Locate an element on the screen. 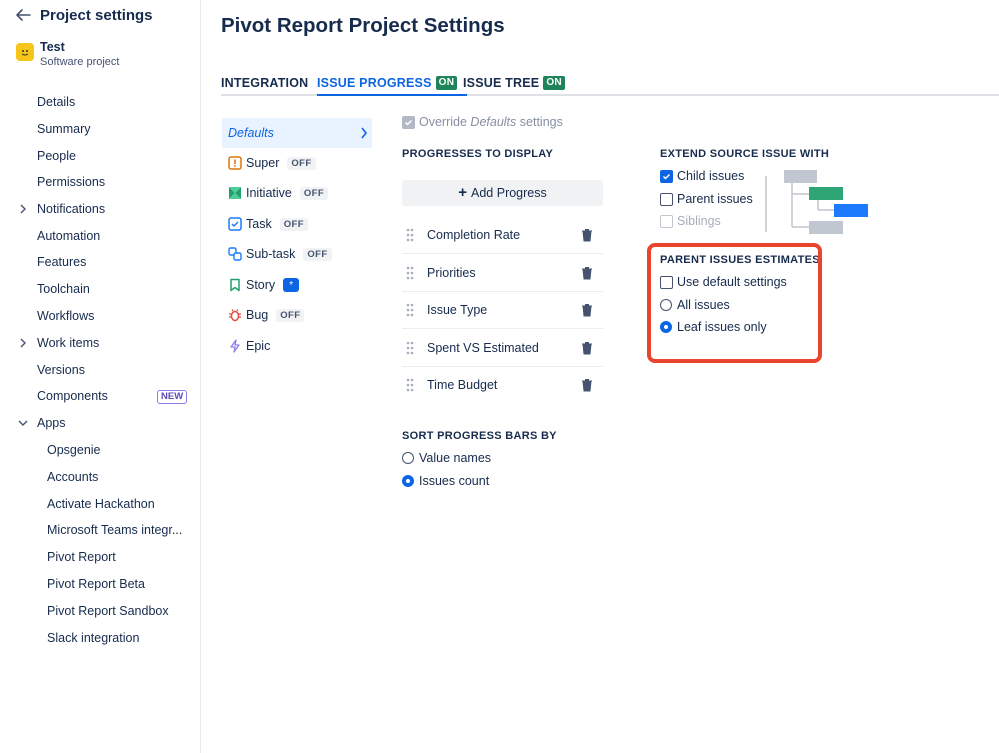 This screenshot has height=753, width=999. sidebar-item-people: People is located at coordinates (56, 156).